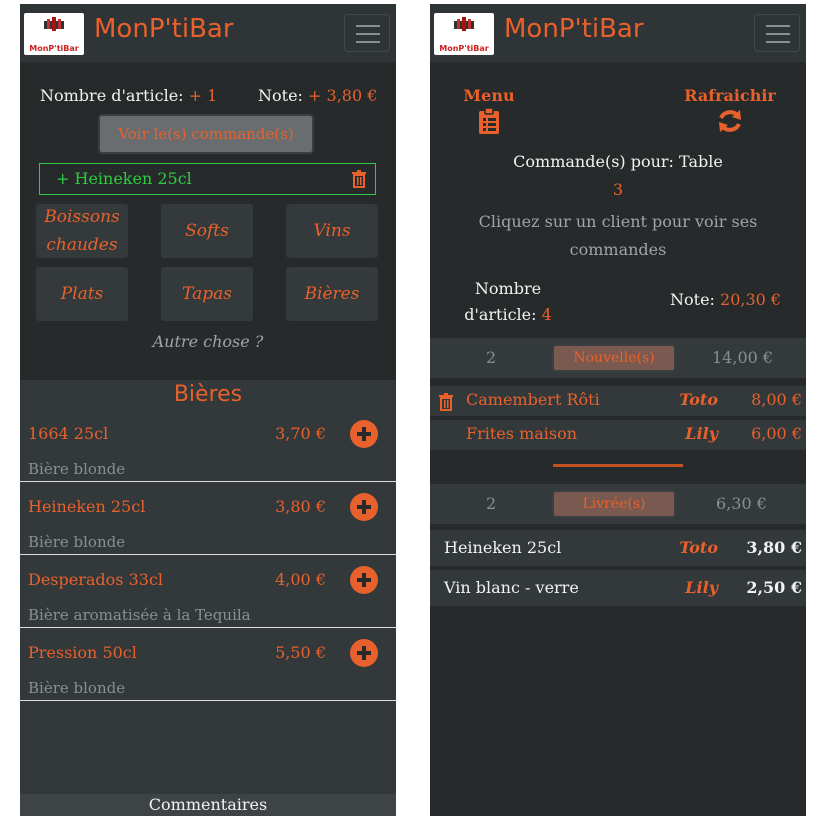 The width and height of the screenshot is (820, 820). What do you see at coordinates (87, 506) in the screenshot?
I see `product-name: Heineken 25cl` at bounding box center [87, 506].